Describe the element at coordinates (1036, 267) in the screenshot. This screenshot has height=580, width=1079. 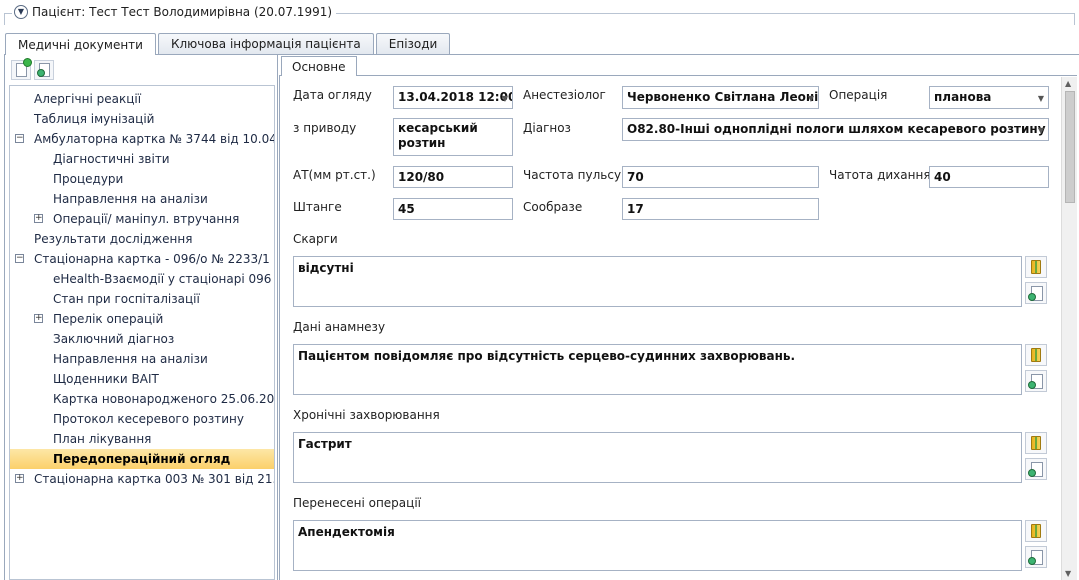
I see `complaints-template-button` at that location.